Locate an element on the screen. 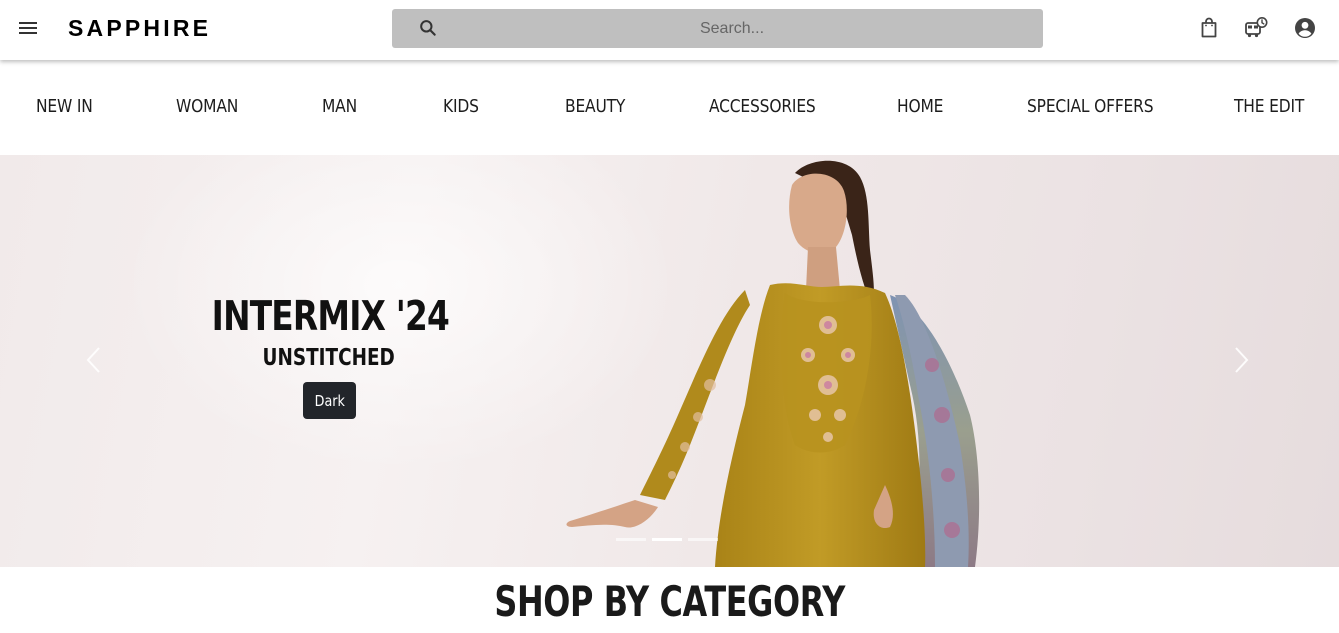 The width and height of the screenshot is (1339, 633). shopping-bag-icon is located at coordinates (1209, 28).